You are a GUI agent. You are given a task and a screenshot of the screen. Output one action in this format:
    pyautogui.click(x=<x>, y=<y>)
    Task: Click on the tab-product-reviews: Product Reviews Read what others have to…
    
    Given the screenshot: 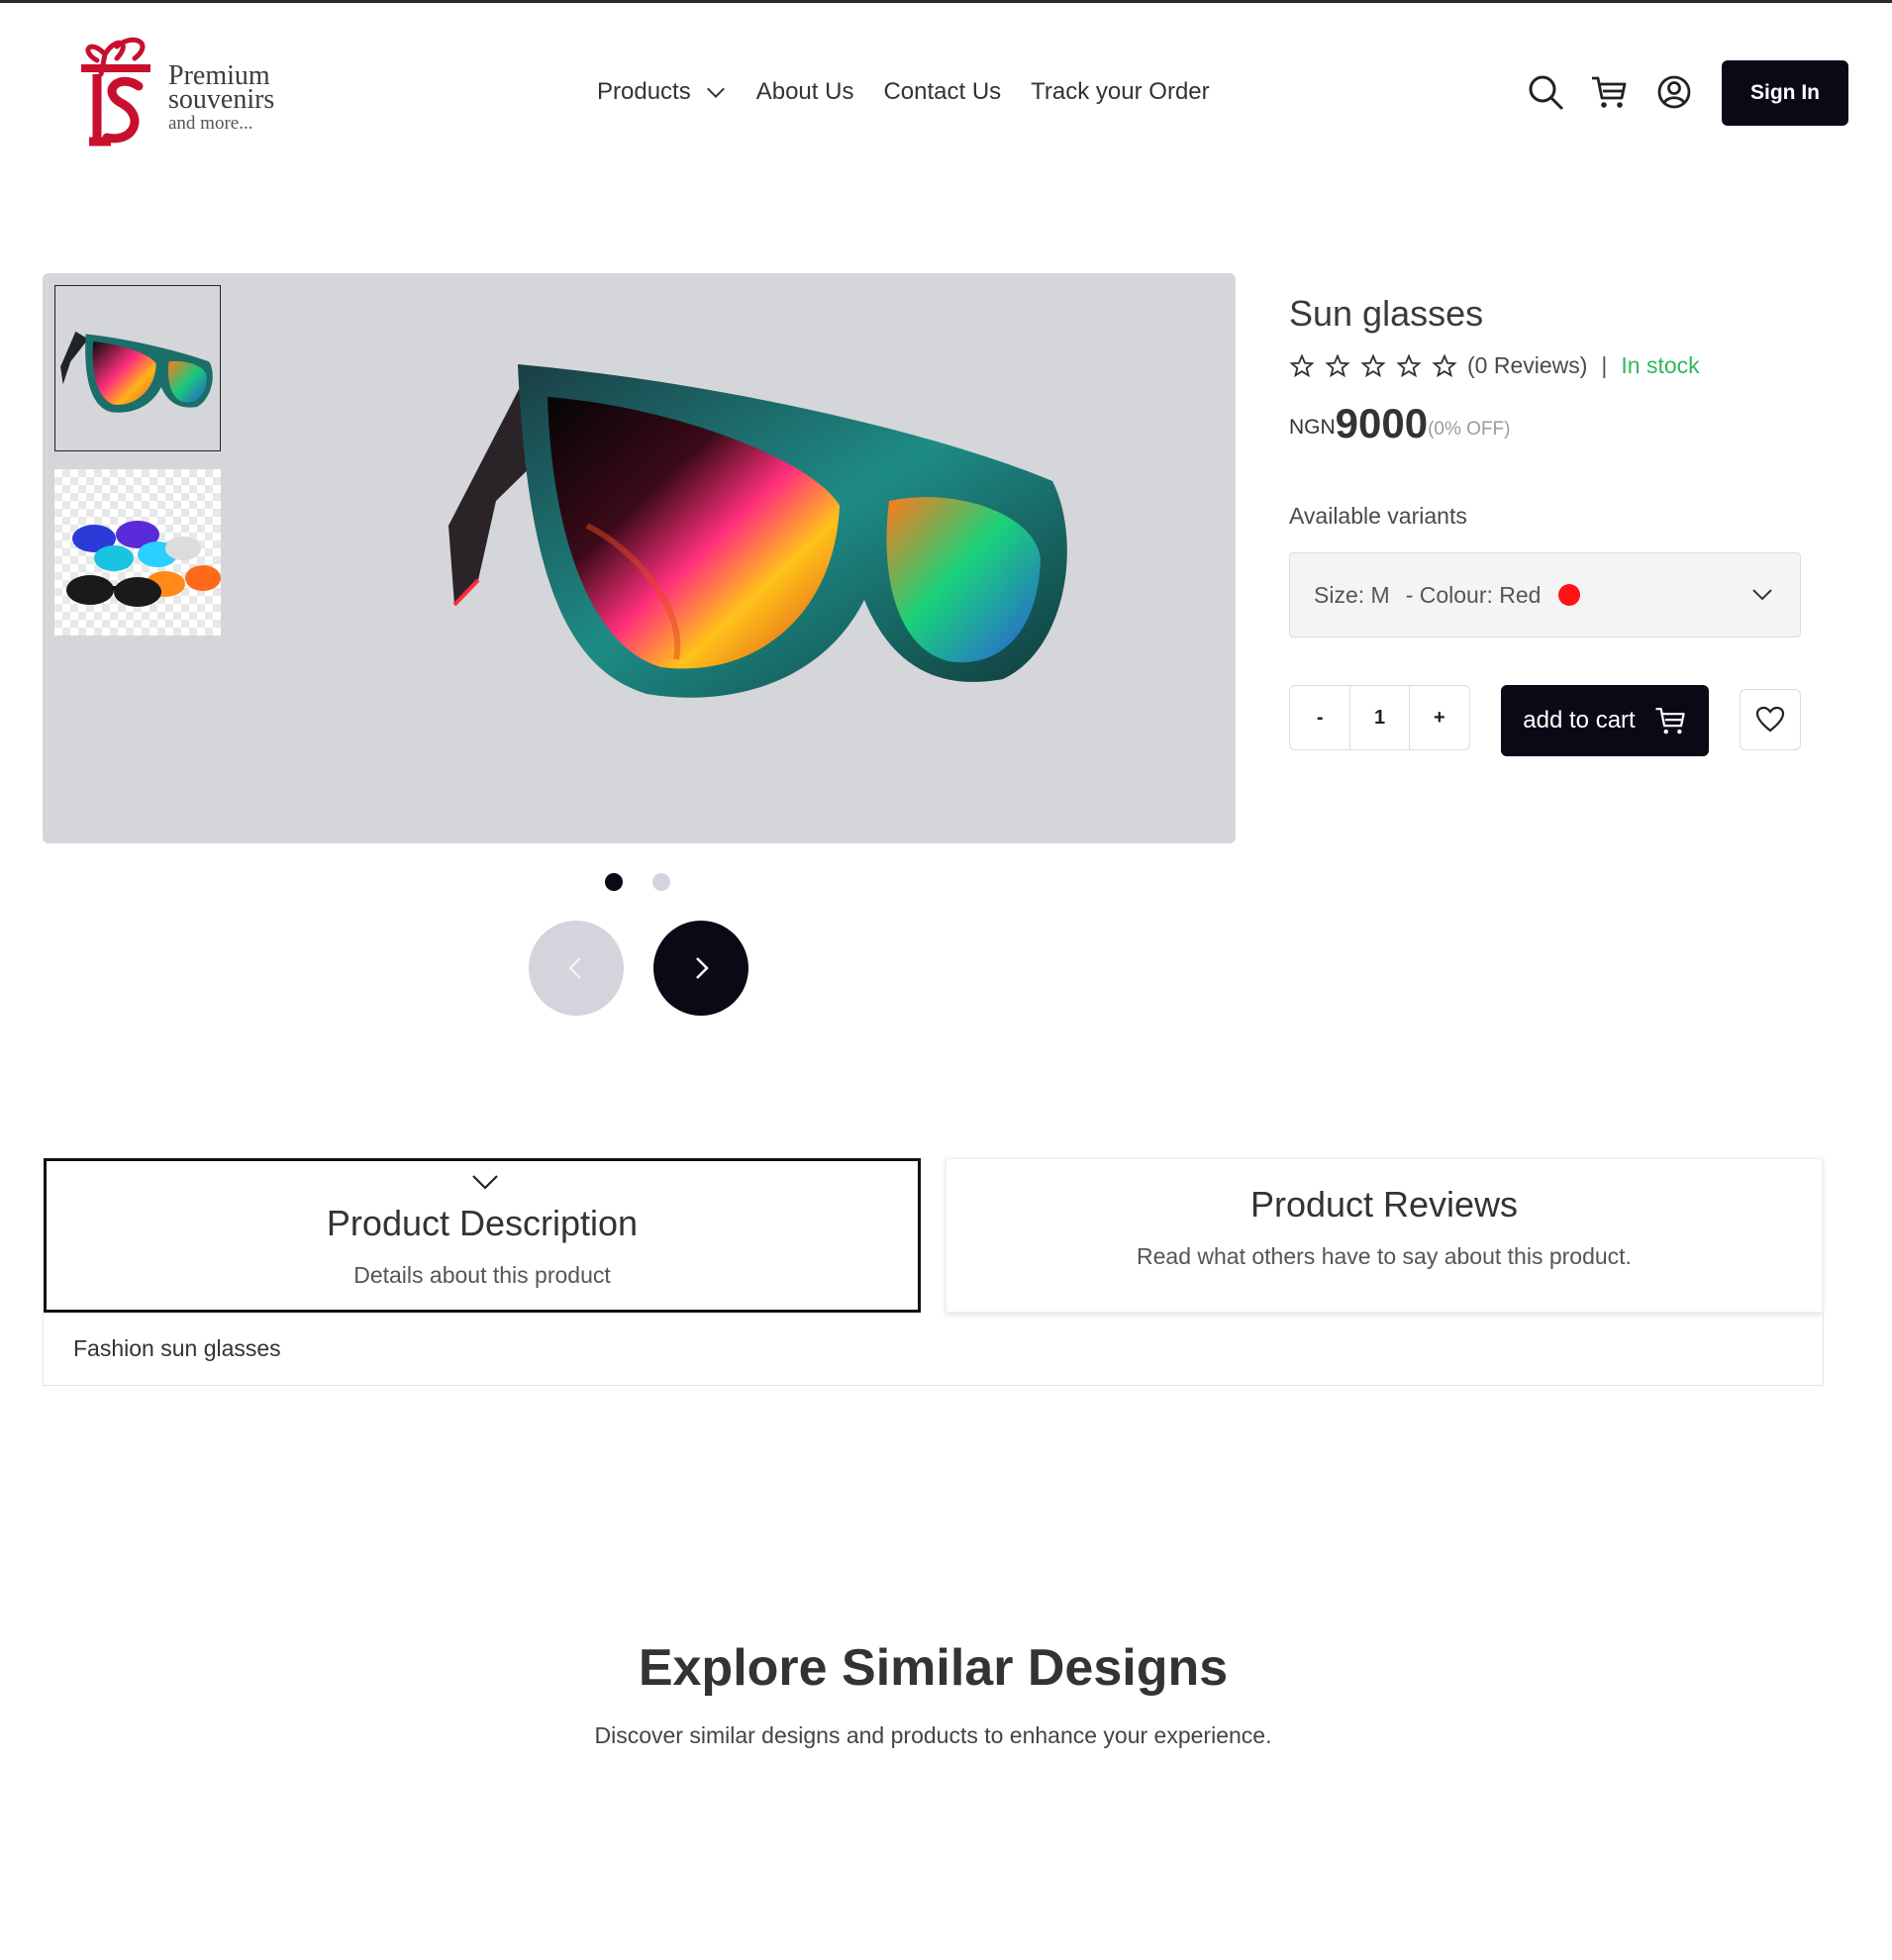 What is the action you would take?
    pyautogui.click(x=1384, y=1235)
    